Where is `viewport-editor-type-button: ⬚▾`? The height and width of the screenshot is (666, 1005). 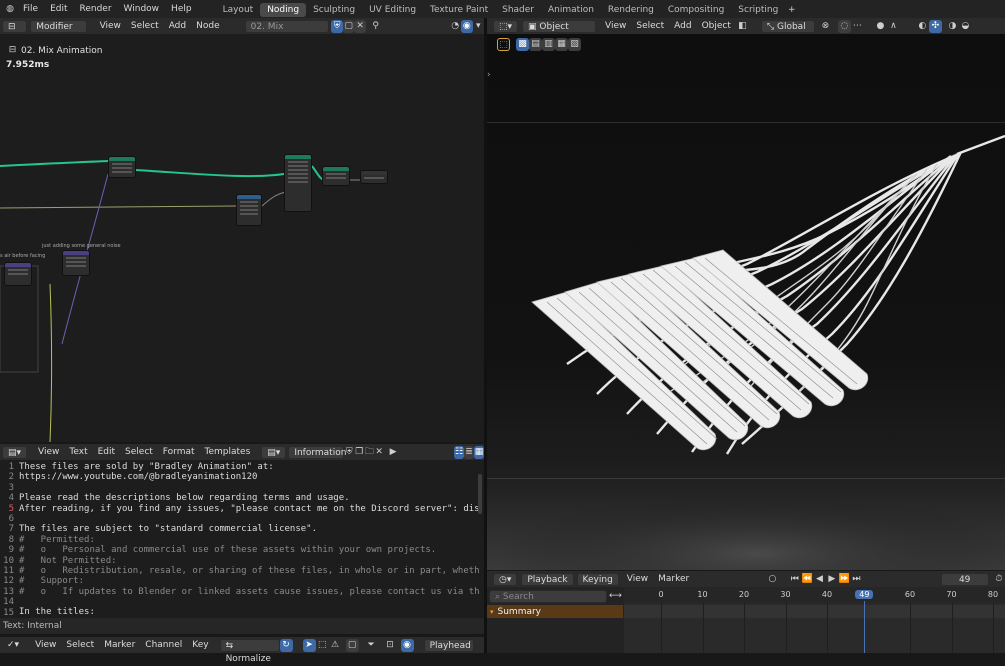 viewport-editor-type-button: ⬚▾ is located at coordinates (506, 26).